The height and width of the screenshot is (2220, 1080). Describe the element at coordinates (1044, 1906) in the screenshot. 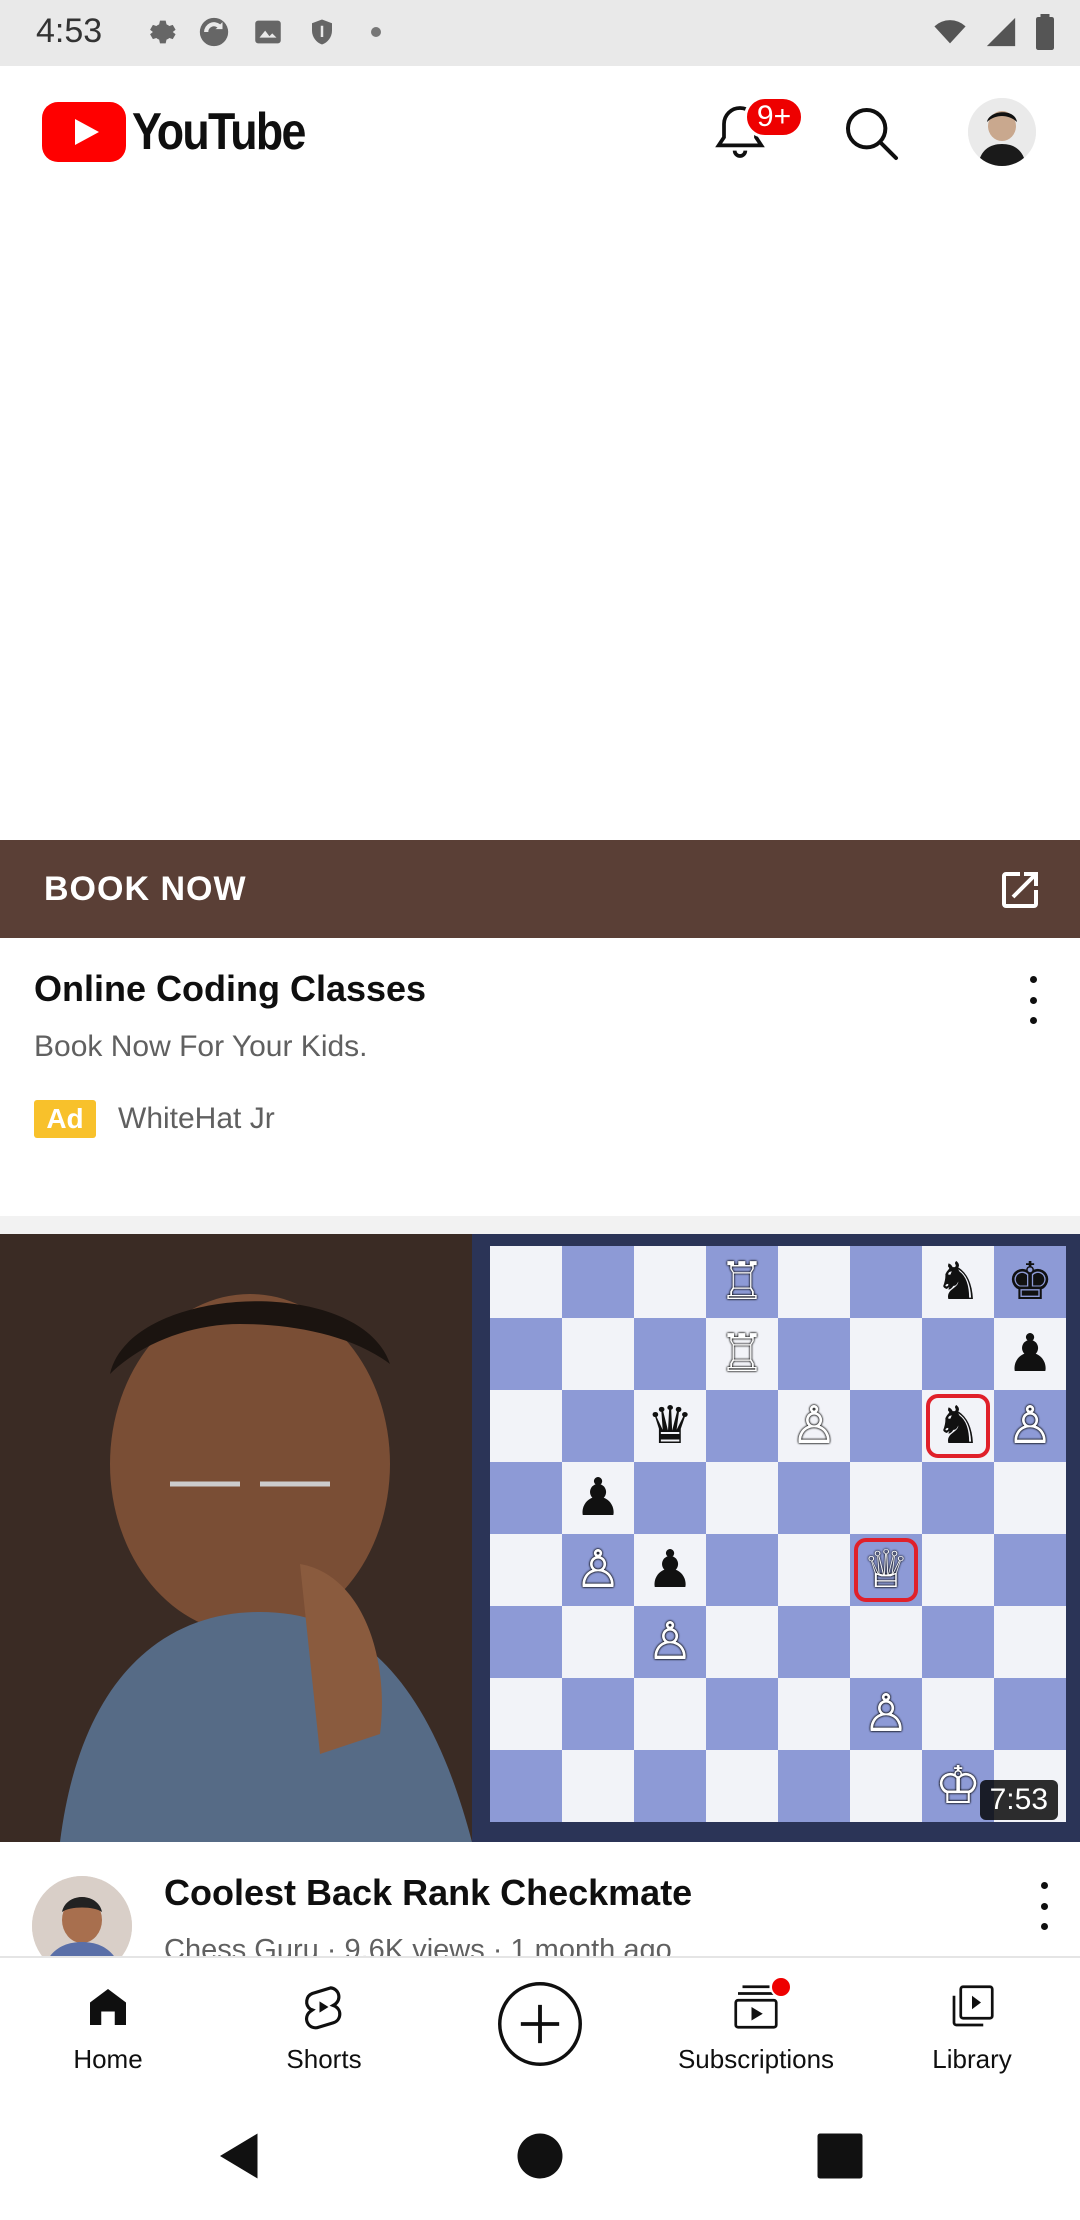

I see `video-more-options-button` at that location.